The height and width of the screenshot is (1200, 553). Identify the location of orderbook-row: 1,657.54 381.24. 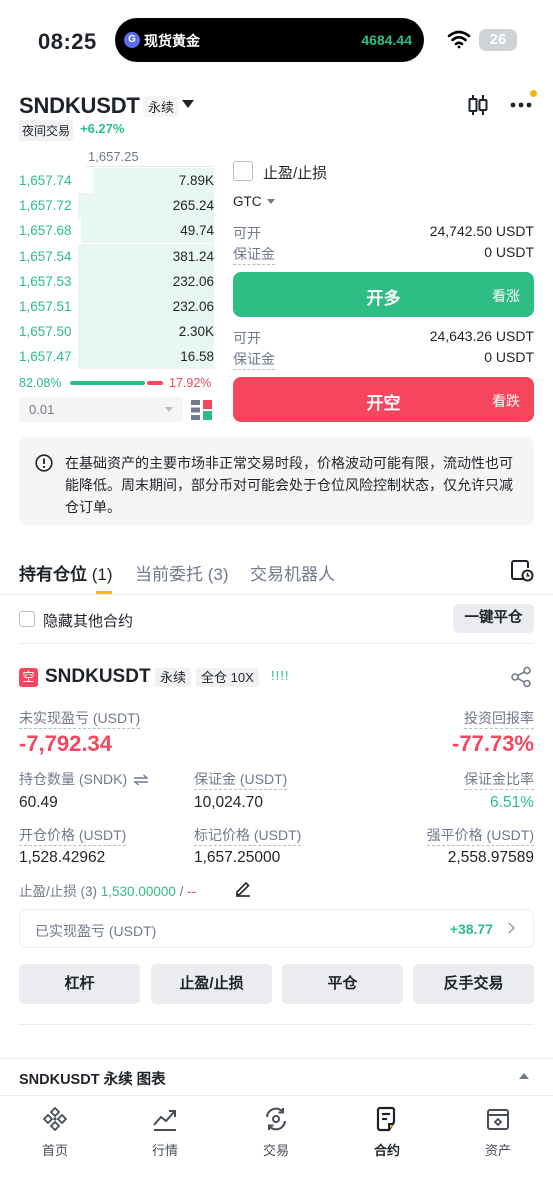
(116, 256).